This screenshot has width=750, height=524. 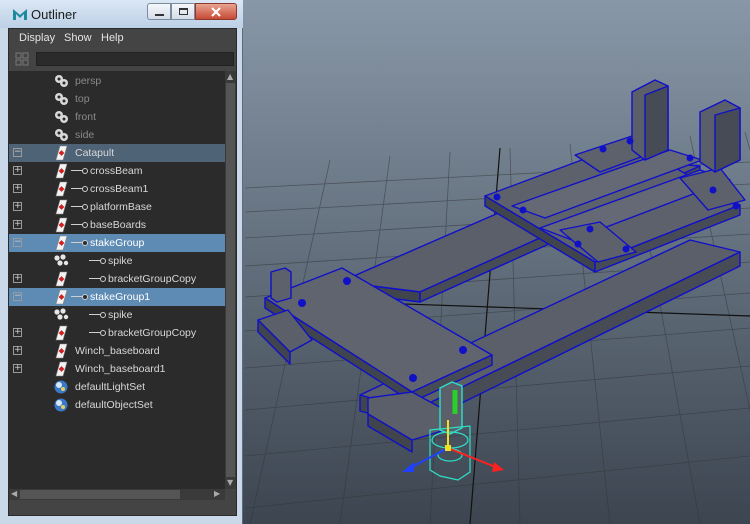 I want to click on outliner-row-label: defaultObjectSet, so click(x=114, y=405).